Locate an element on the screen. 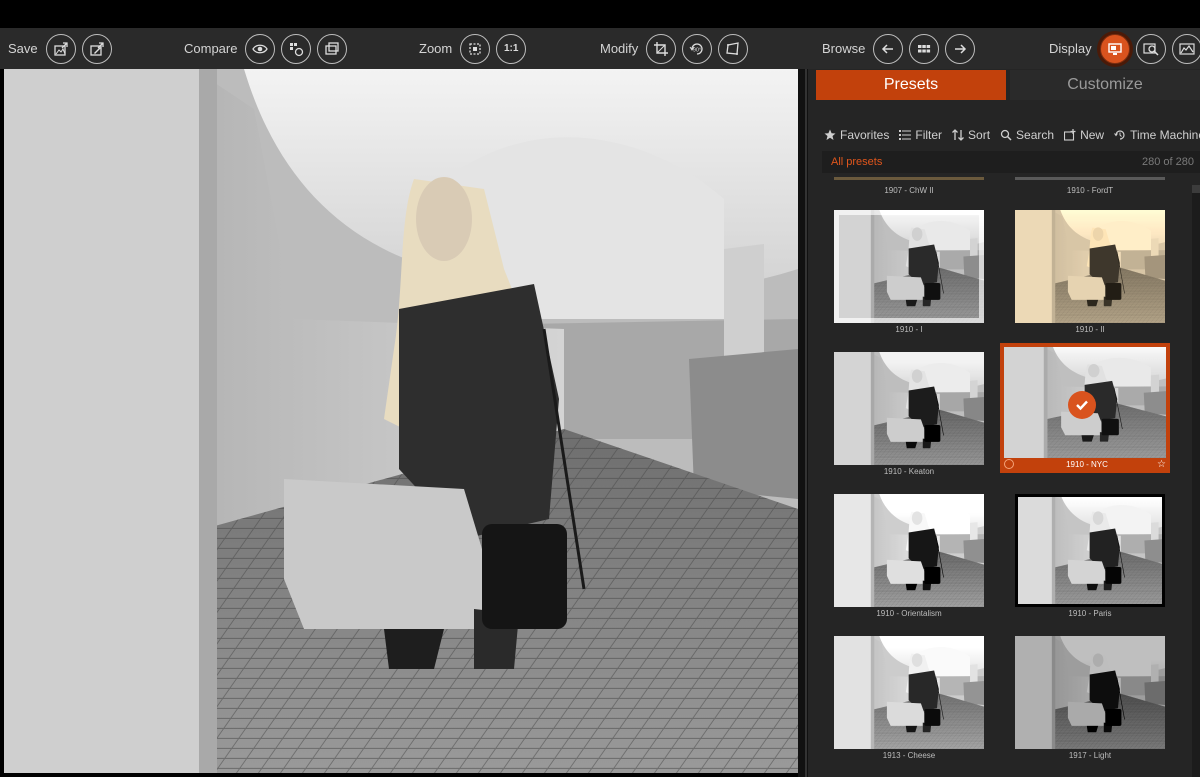  zoom-label: Zoom is located at coordinates (436, 48).